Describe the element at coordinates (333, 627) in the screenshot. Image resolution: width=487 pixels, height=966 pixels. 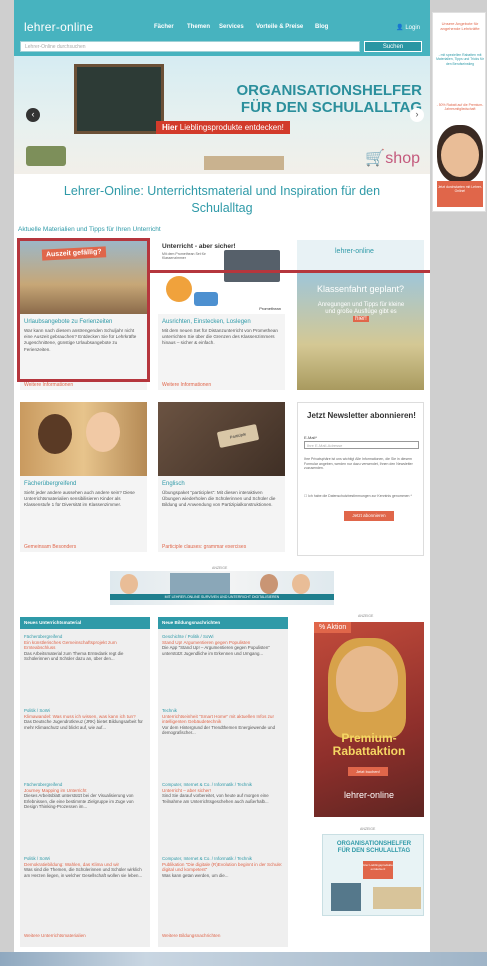
I see `promo-tag: % Aktion` at that location.